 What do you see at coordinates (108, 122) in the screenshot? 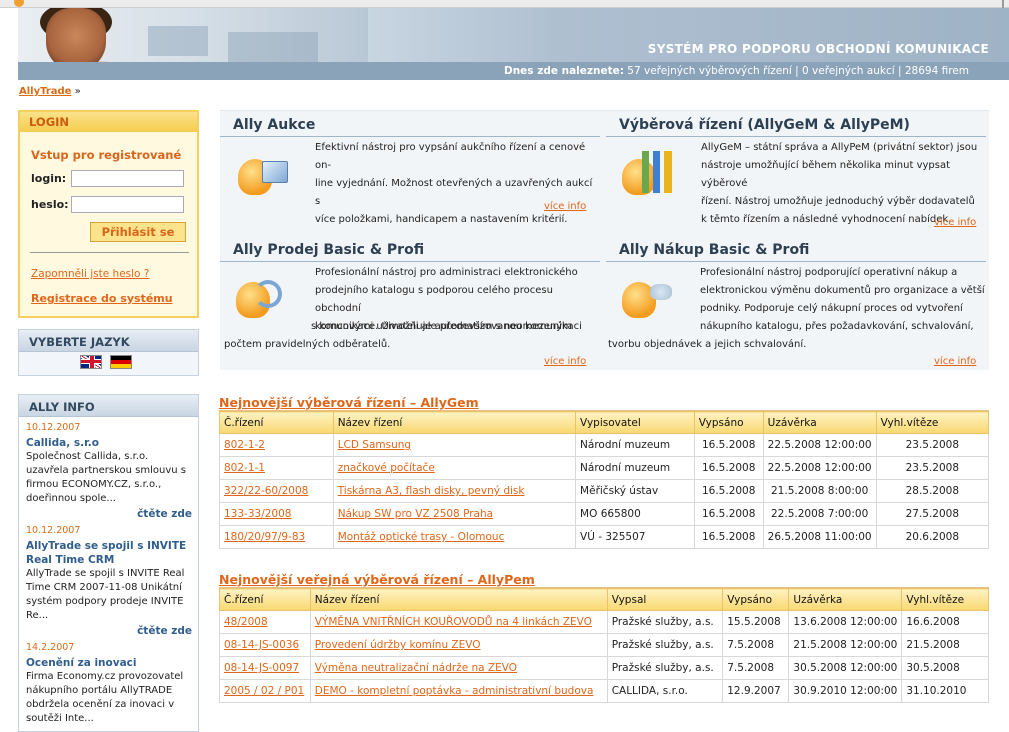
I see `login-title: LOGIN` at bounding box center [108, 122].